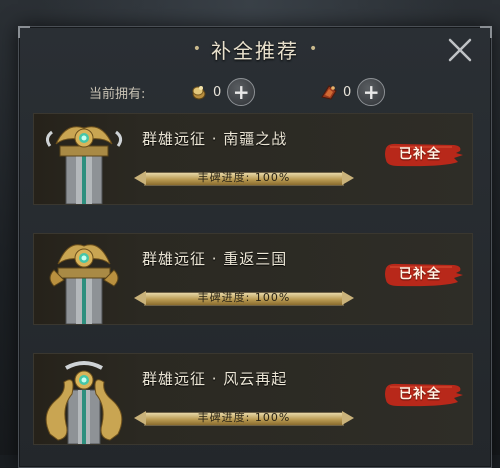 The width and height of the screenshot is (500, 468). I want to click on monument-dragon-coil-icon, so click(84, 402).